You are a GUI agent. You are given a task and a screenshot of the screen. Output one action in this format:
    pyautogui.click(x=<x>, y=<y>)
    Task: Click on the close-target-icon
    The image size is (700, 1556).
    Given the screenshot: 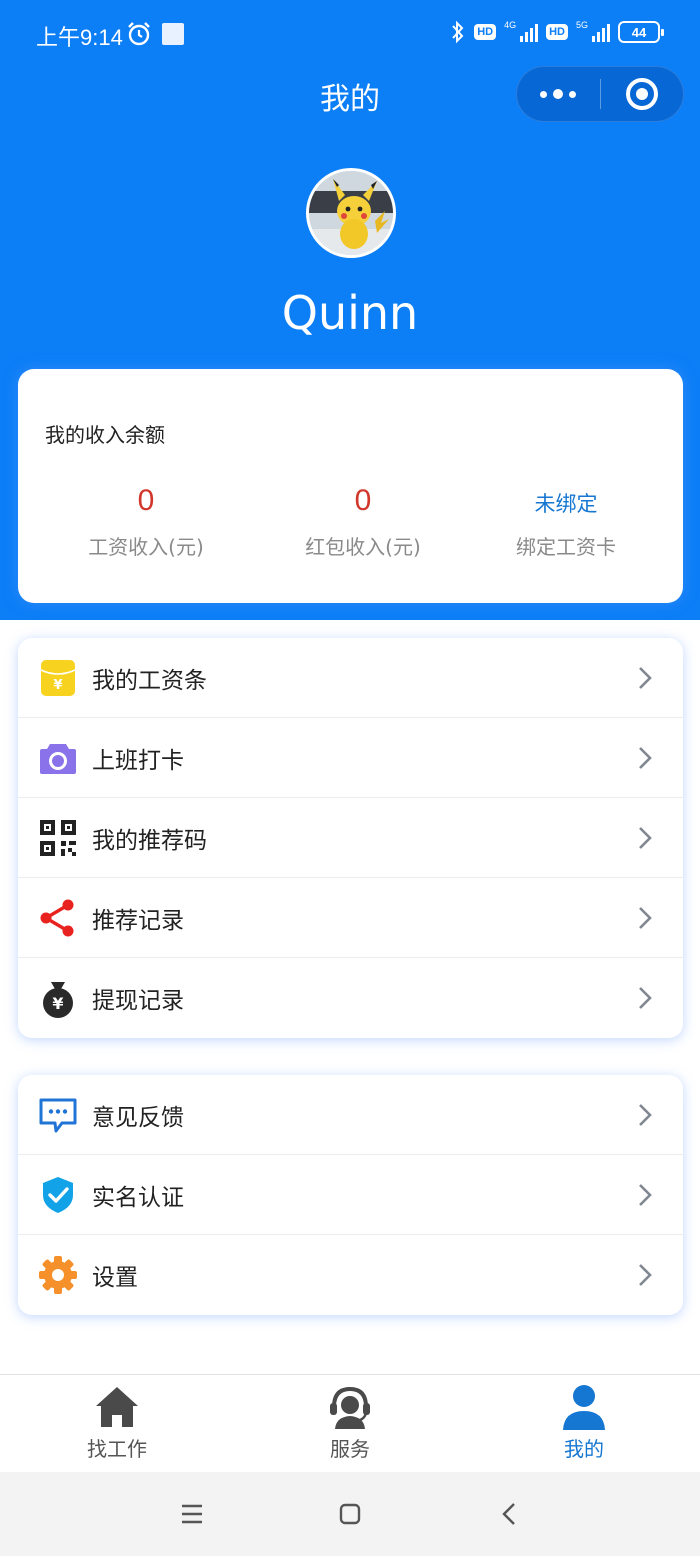 What is the action you would take?
    pyautogui.click(x=641, y=94)
    